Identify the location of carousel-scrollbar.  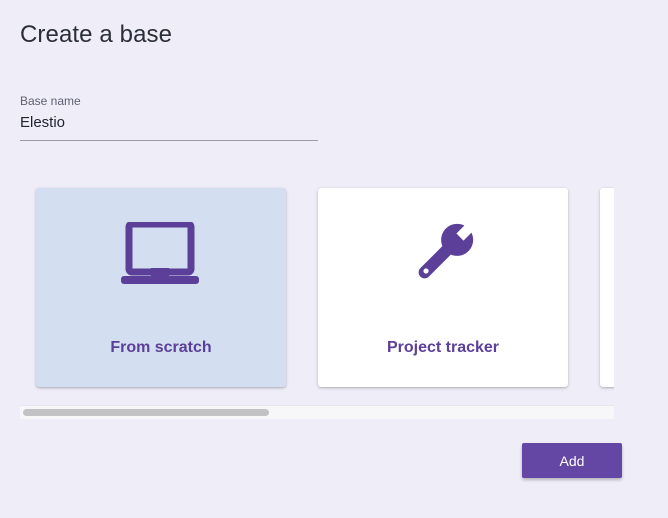
(317, 412).